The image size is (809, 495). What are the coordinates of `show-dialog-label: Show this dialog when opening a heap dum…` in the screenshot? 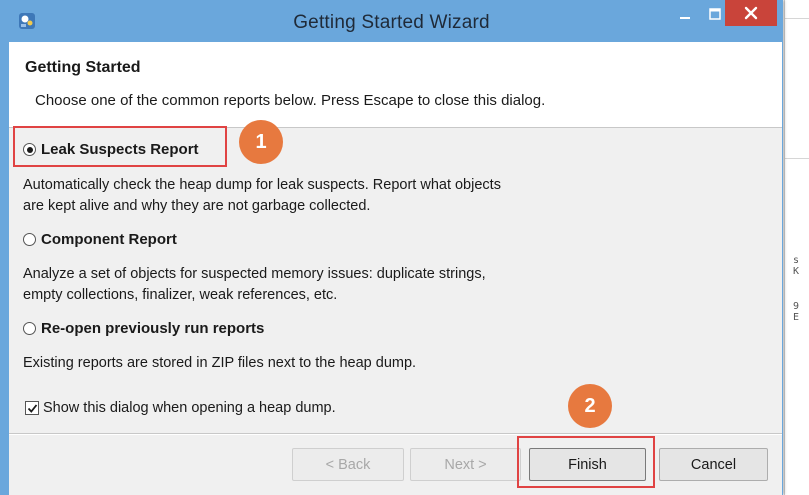 It's located at (189, 408).